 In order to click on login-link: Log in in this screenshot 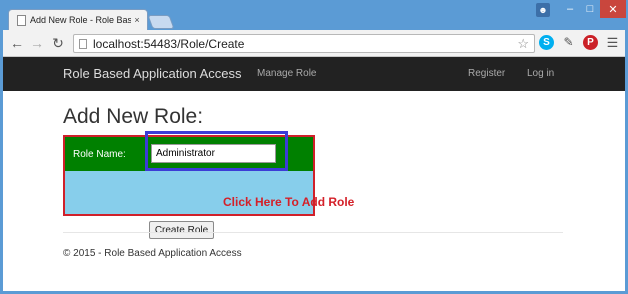, I will do `click(540, 73)`.